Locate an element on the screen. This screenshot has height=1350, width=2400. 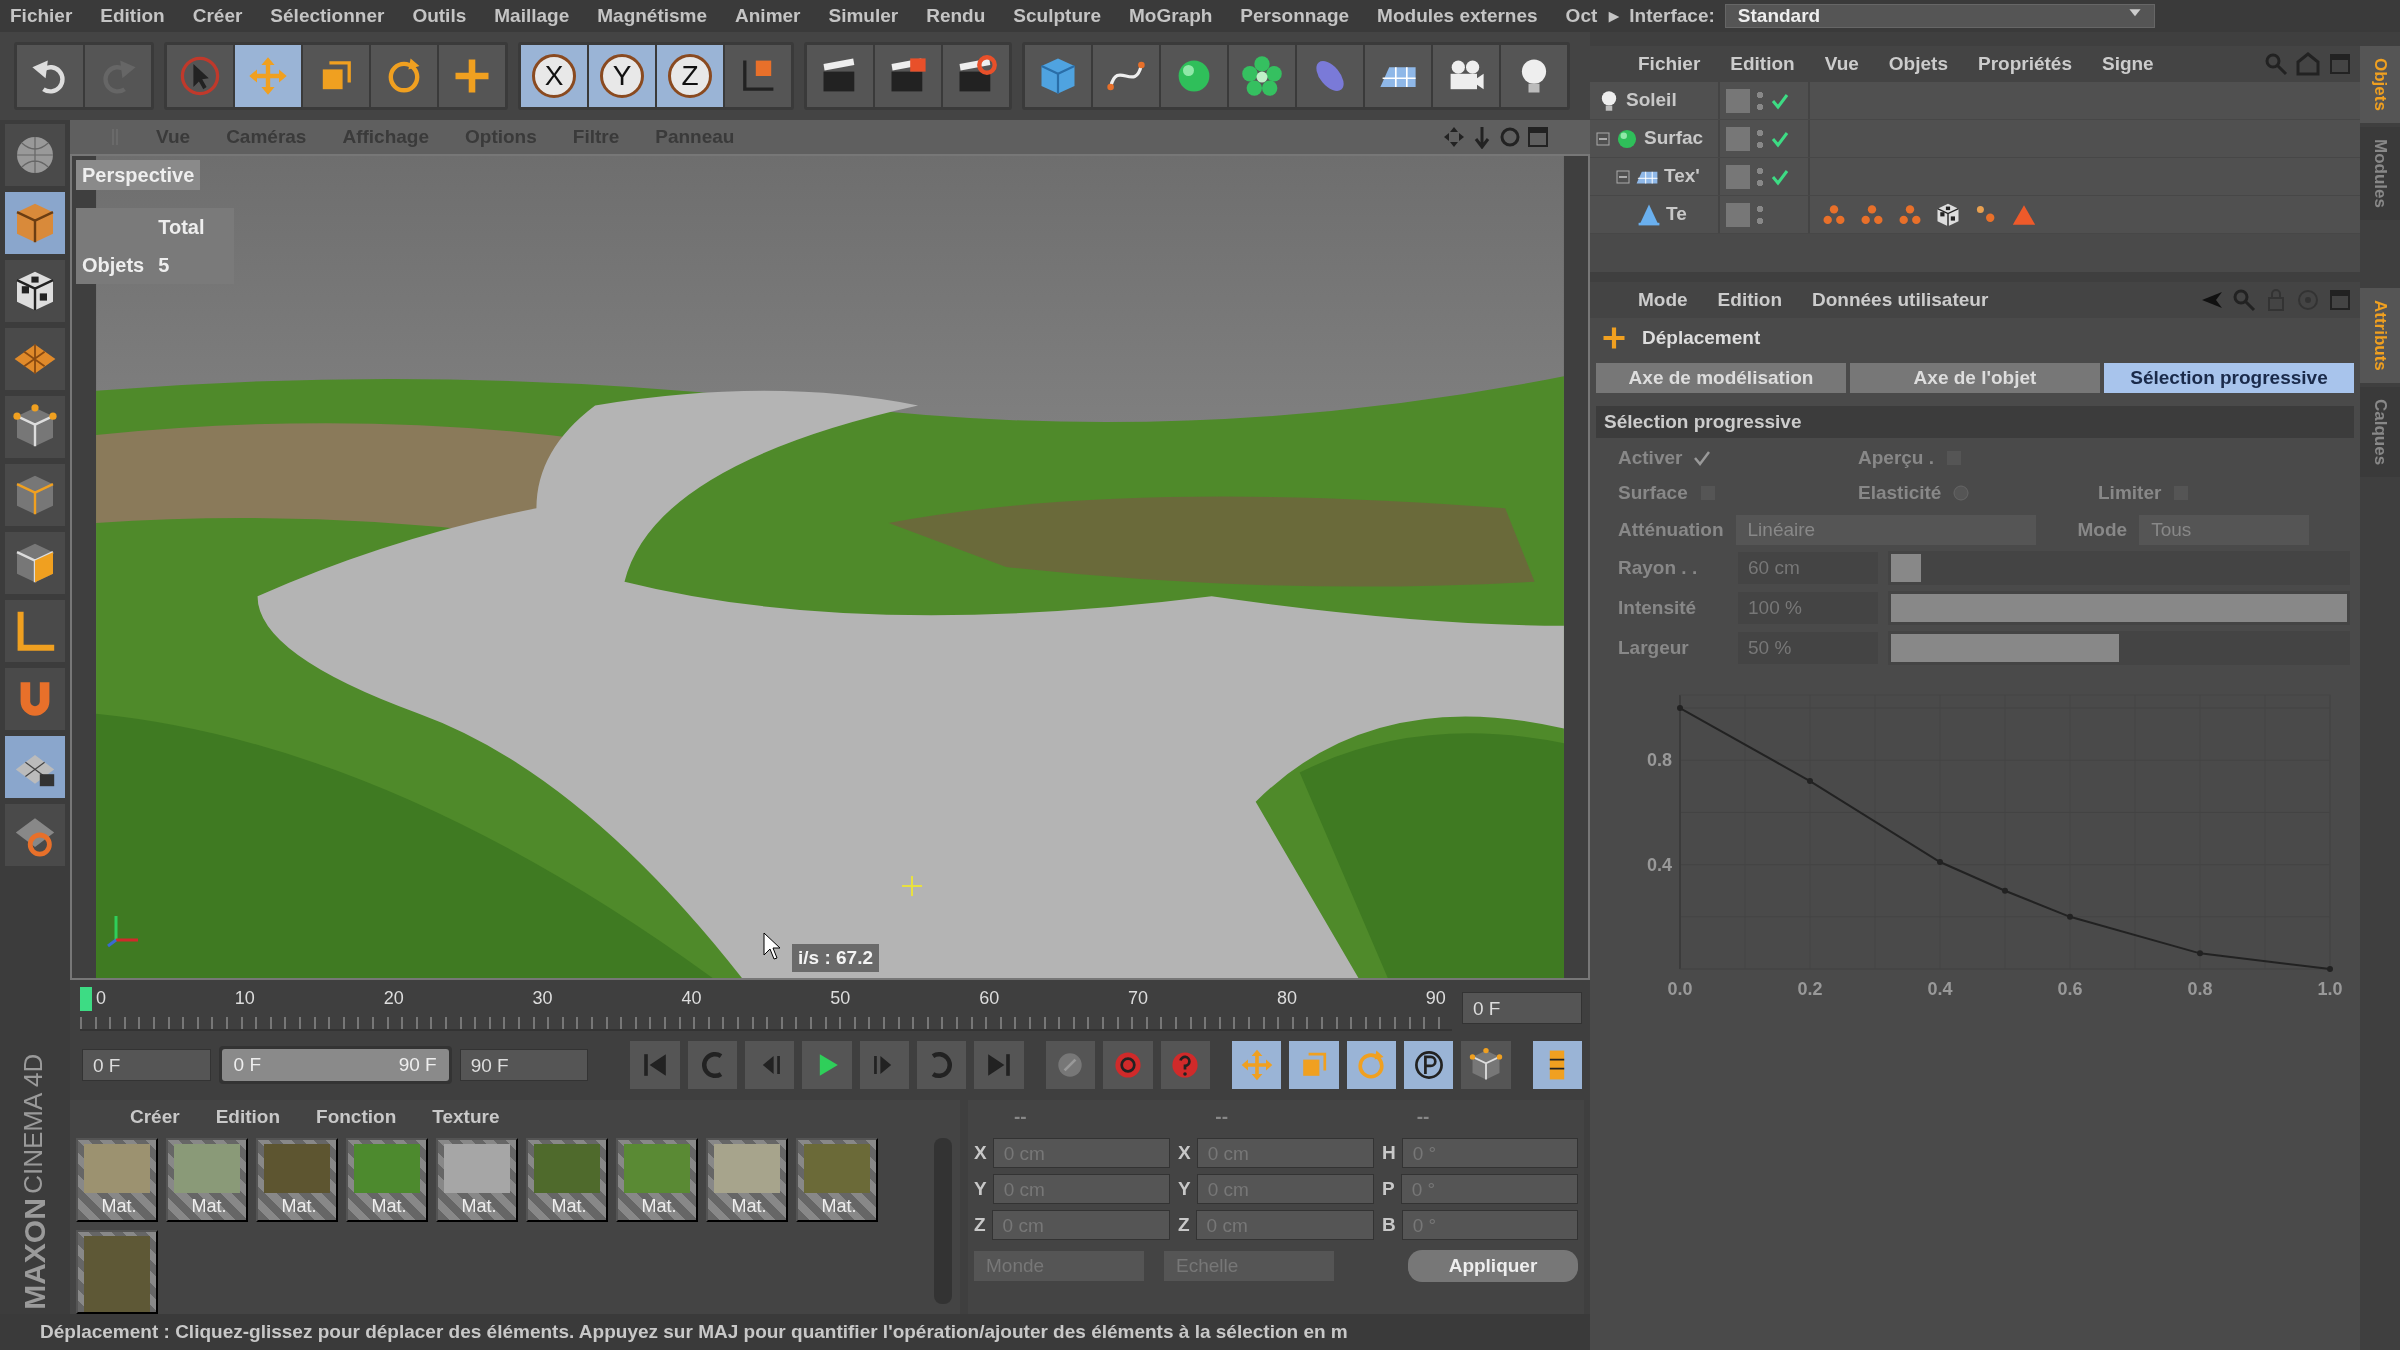
move-button is located at coordinates (1256, 1065).